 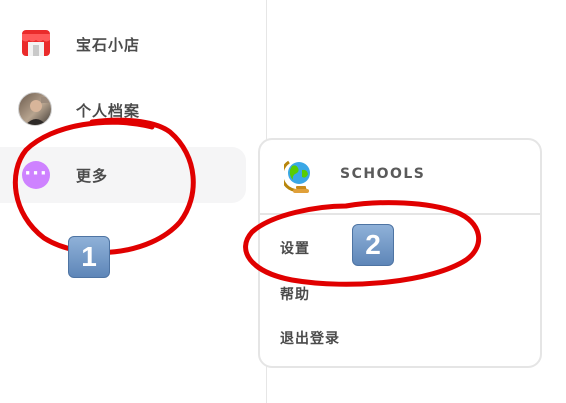 I want to click on sidebar-item-more-label: 更多, so click(x=92, y=176).